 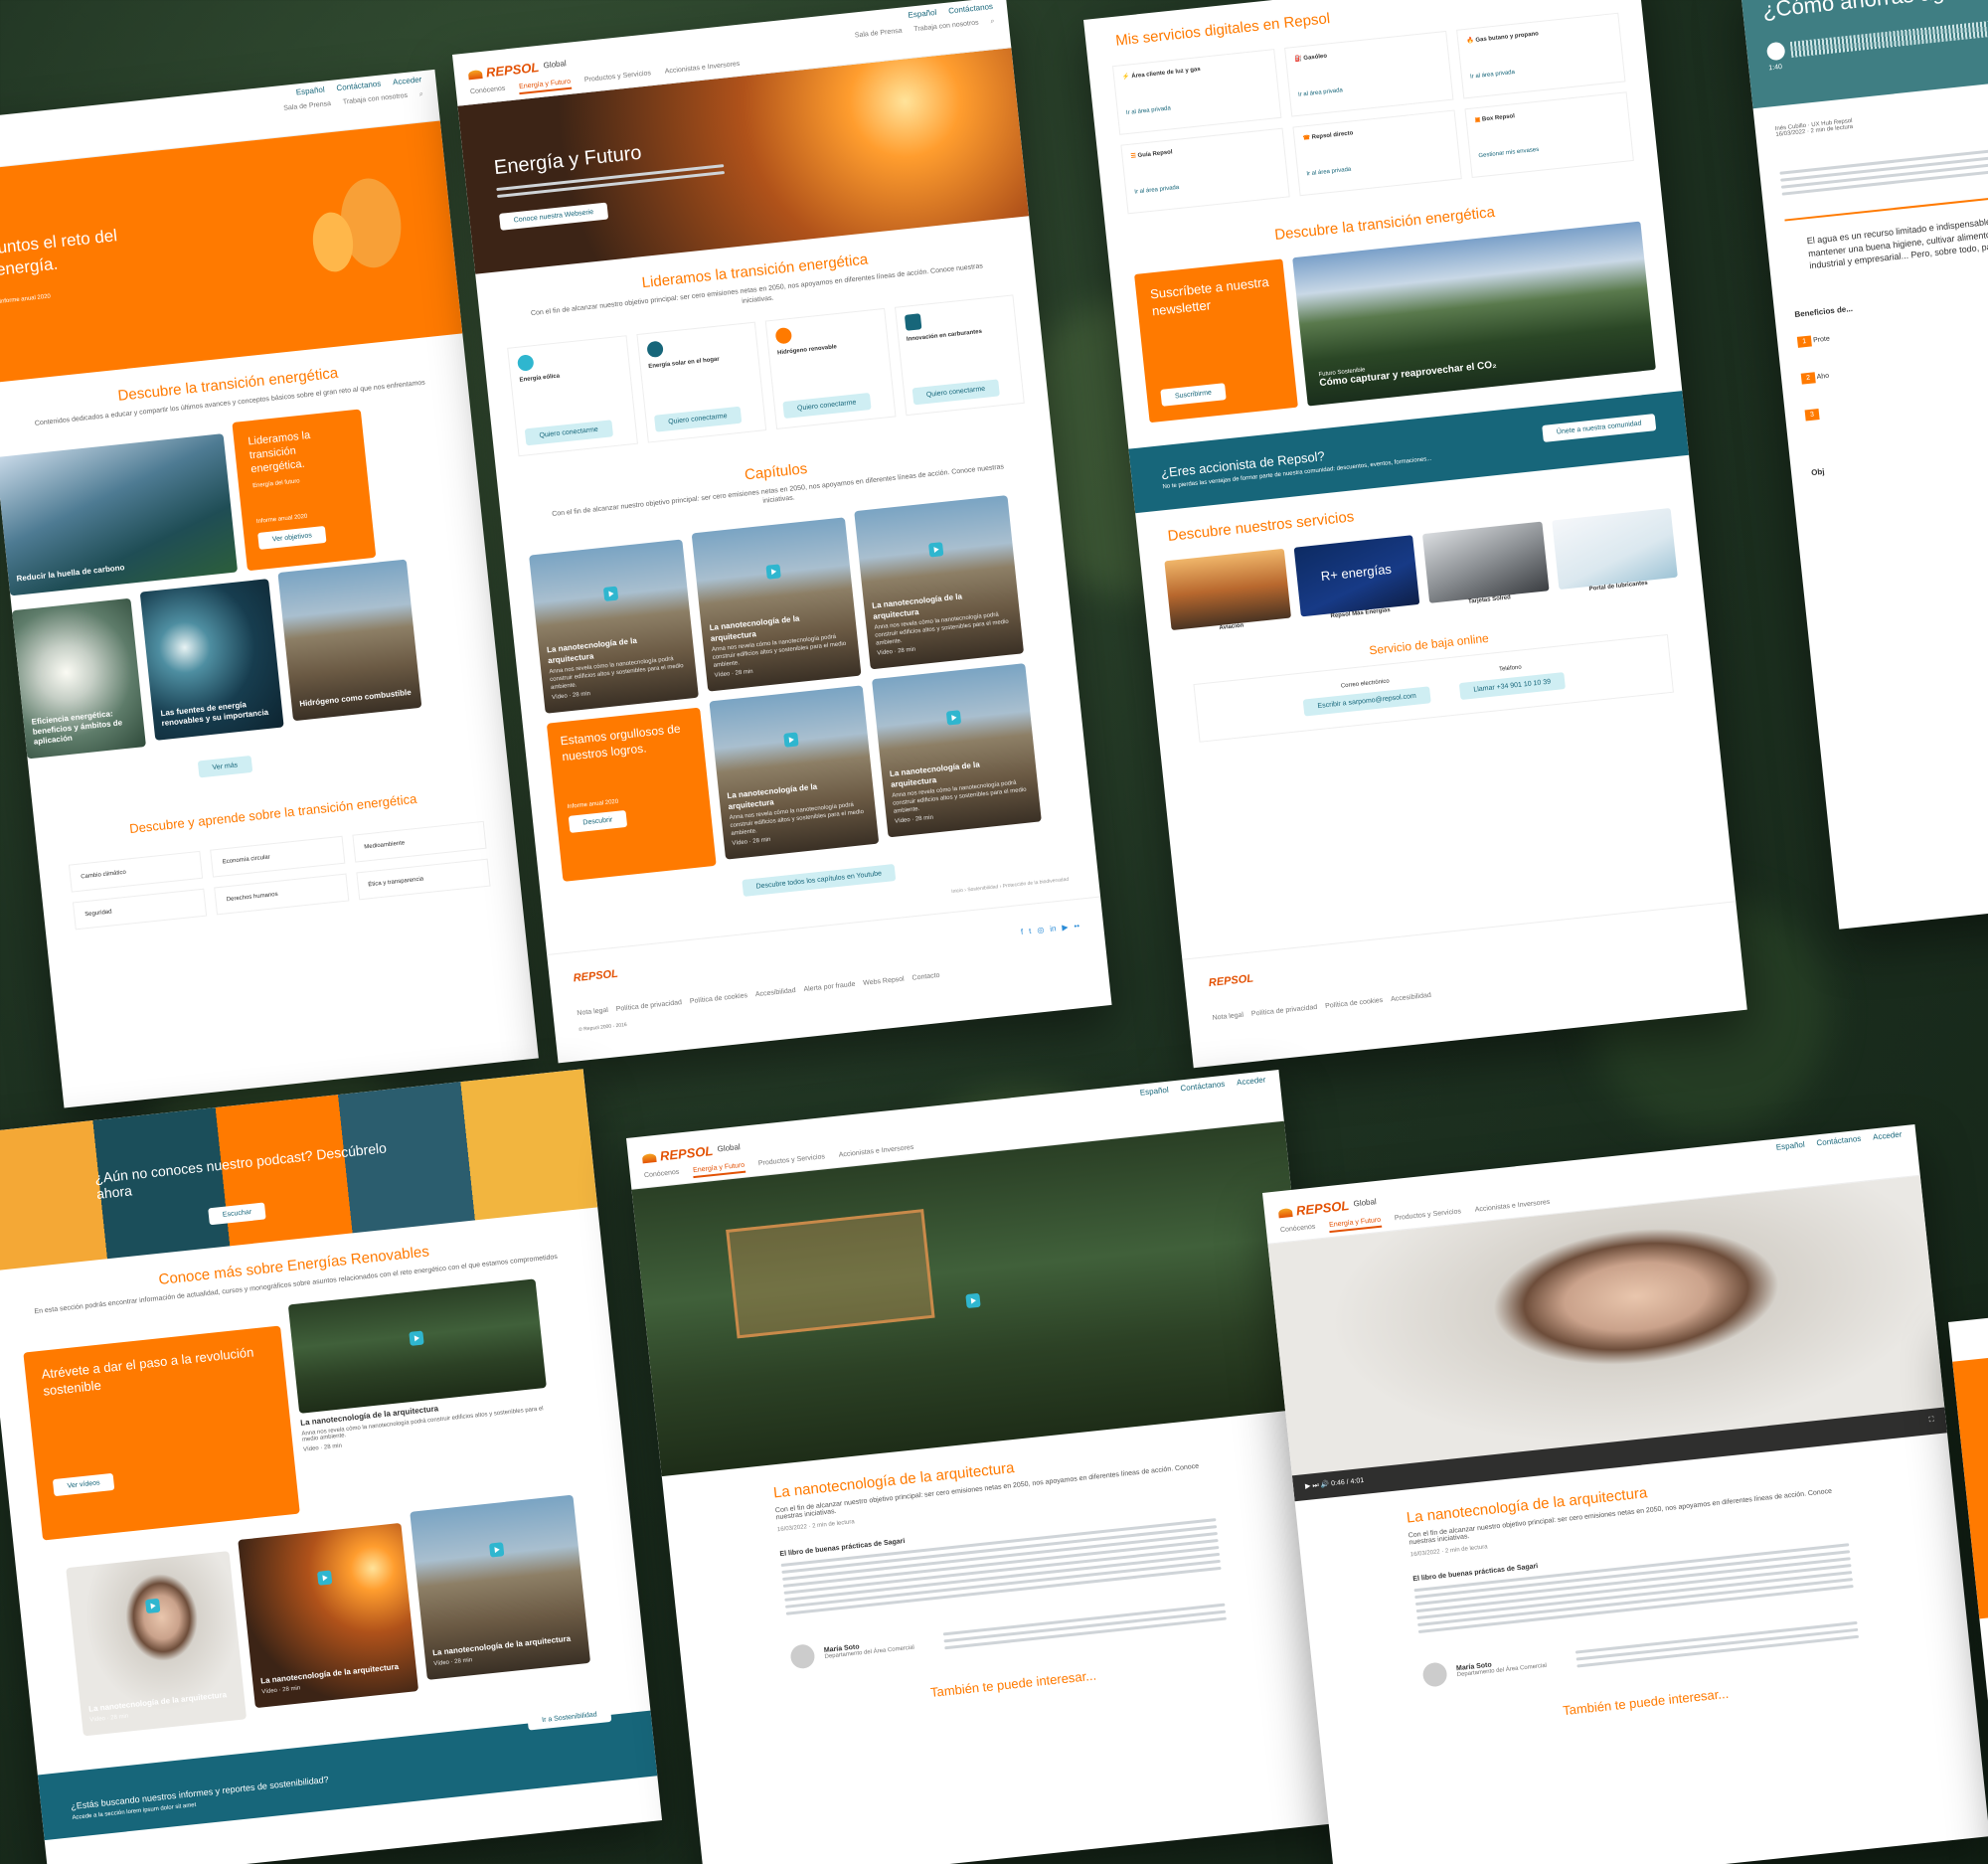 What do you see at coordinates (1377, 153) in the screenshot?
I see `service-card: ☎ Repsol directo Ir al área privada` at bounding box center [1377, 153].